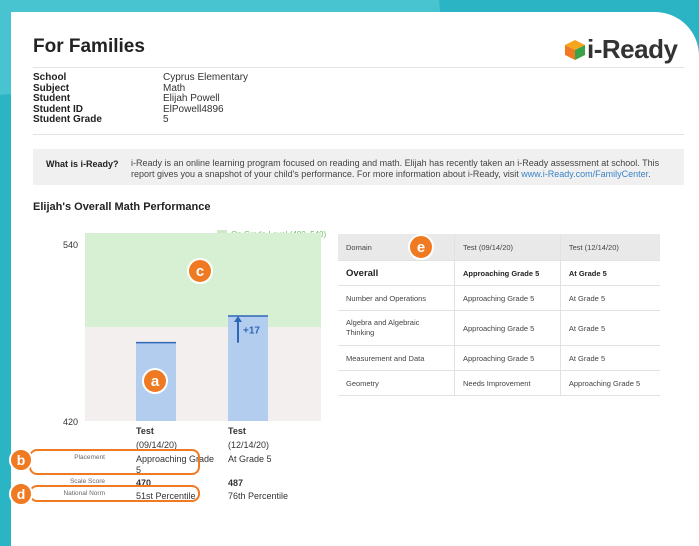 Image resolution: width=699 pixels, height=546 pixels. What do you see at coordinates (251, 330) in the screenshot?
I see `growth-label: +17` at bounding box center [251, 330].